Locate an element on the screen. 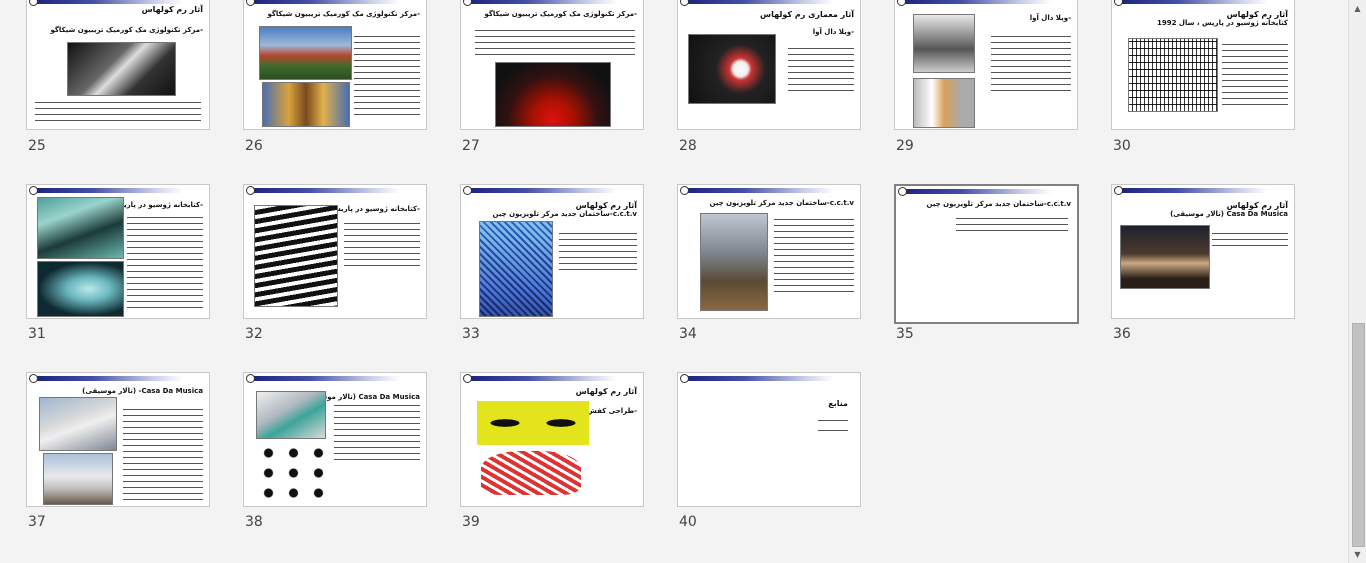  slide-thumbnail-29: -ویلا دال آوا 29 is located at coordinates (986, 77).